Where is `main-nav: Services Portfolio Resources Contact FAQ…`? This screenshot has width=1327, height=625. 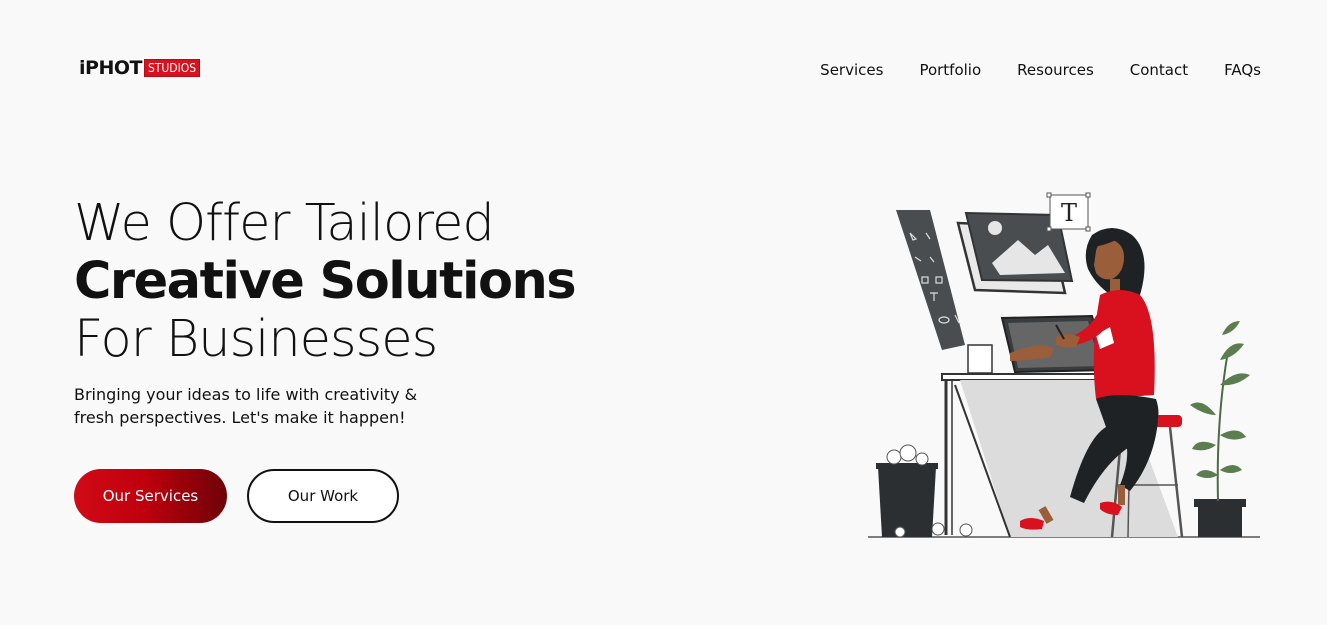
main-nav: Services Portfolio Resources Contact FAQ… is located at coordinates (1022, 70).